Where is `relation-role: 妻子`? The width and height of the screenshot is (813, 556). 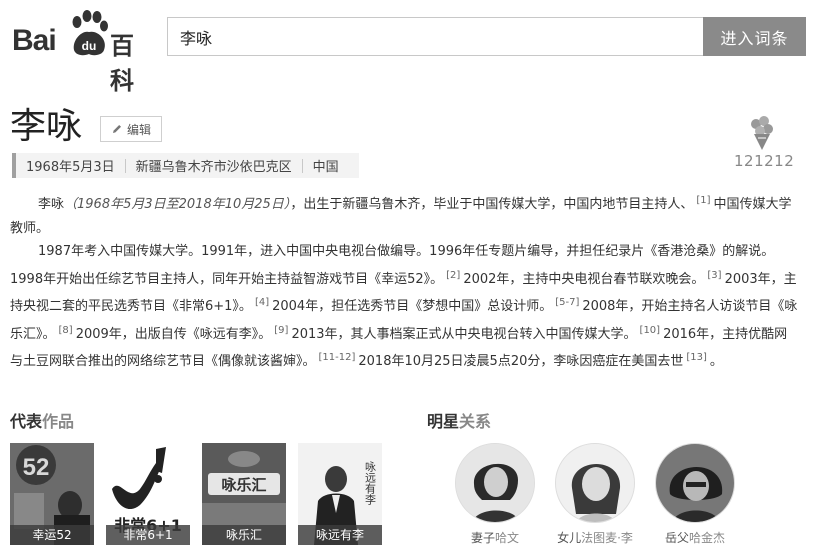
relation-role: 妻子 is located at coordinates (482, 538).